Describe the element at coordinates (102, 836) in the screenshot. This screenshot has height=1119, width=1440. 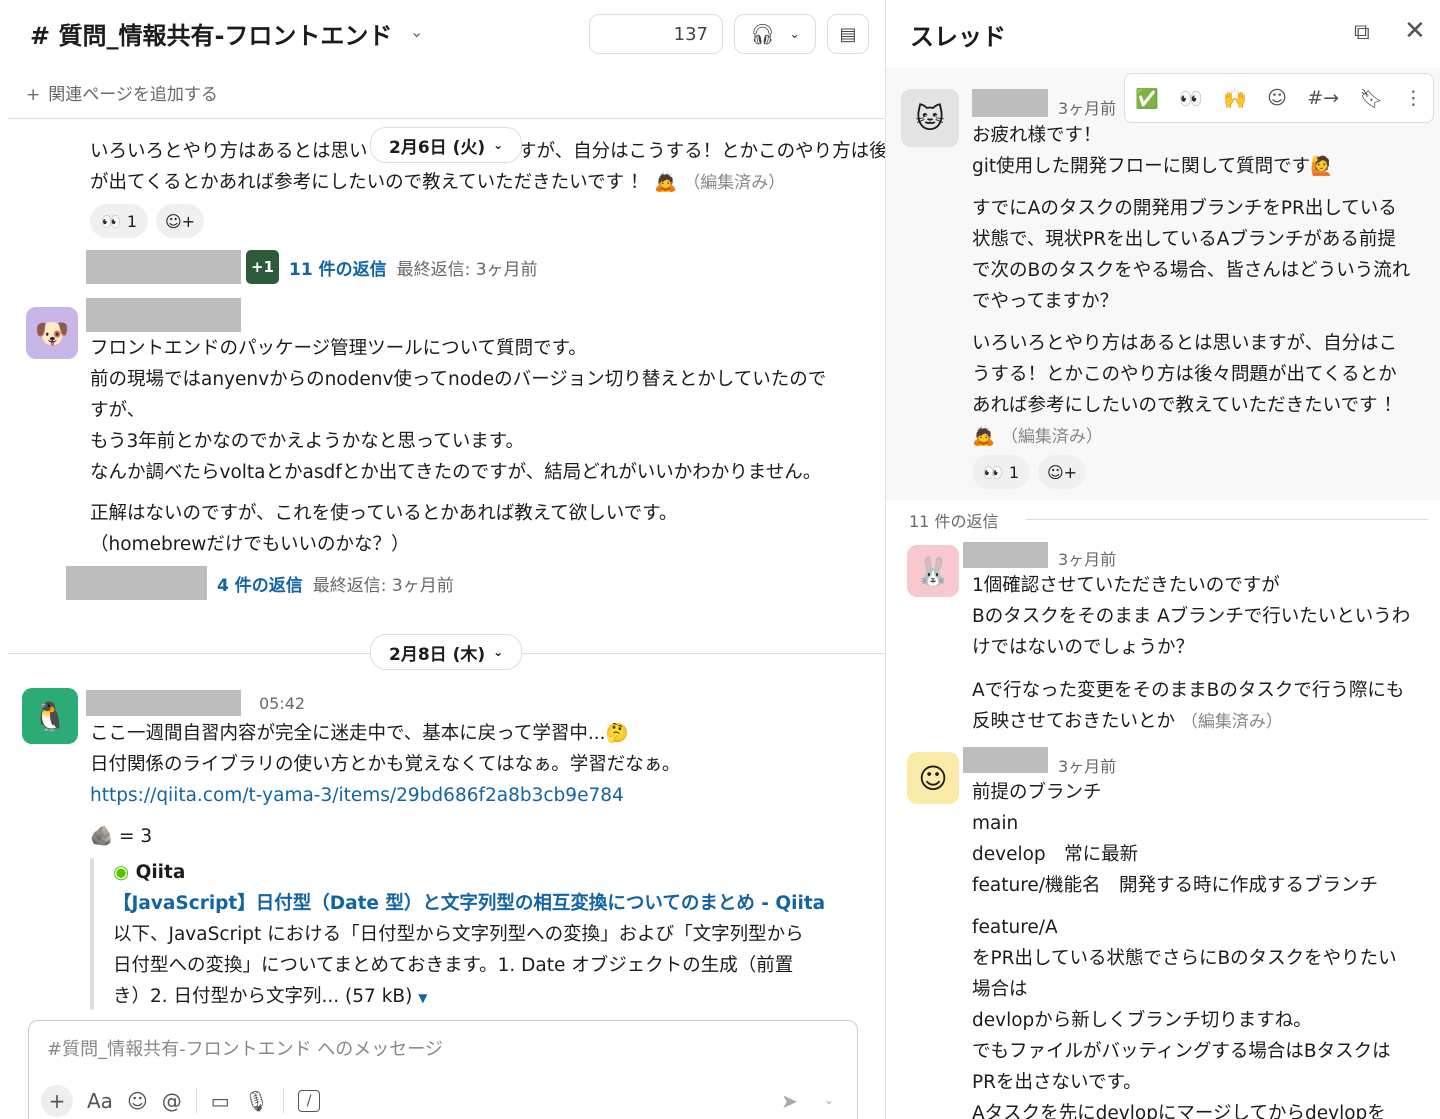
I see `rock-emoji: 🪨` at that location.